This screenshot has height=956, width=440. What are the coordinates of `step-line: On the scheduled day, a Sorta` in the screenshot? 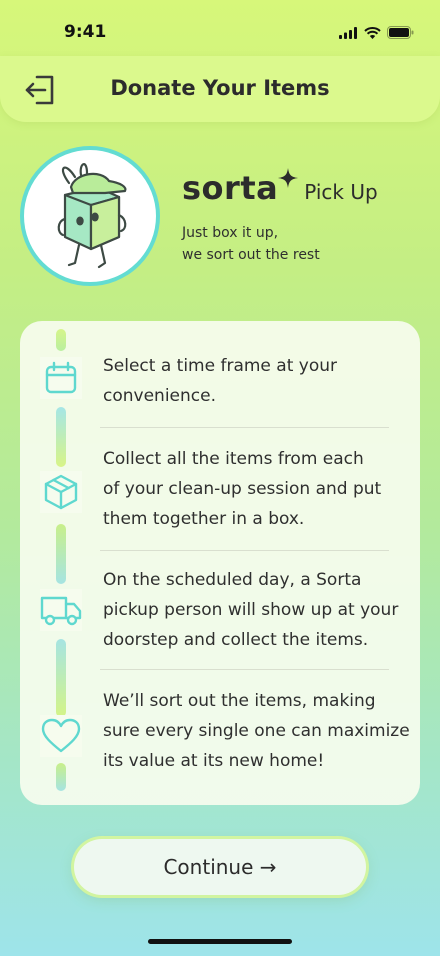 It's located at (232, 580).